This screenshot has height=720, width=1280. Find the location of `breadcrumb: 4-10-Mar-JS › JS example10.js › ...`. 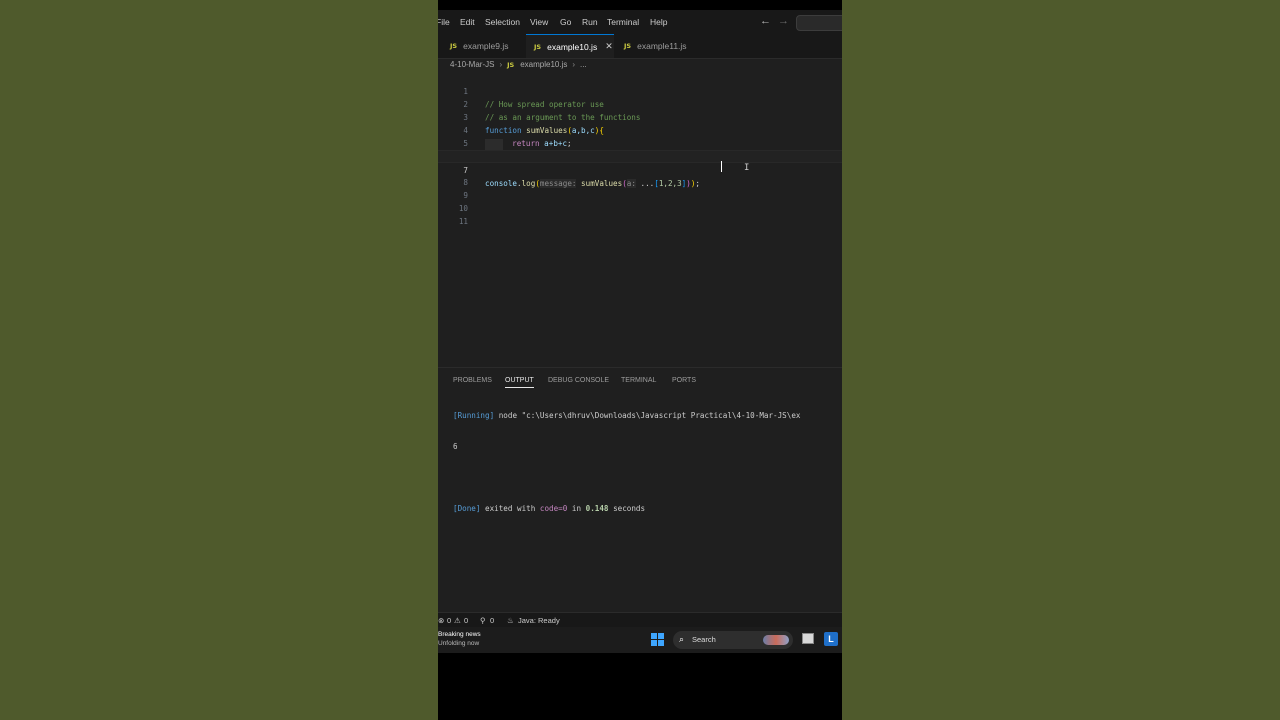

breadcrumb: 4-10-Mar-JS › JS example10.js › ... is located at coordinates (518, 64).